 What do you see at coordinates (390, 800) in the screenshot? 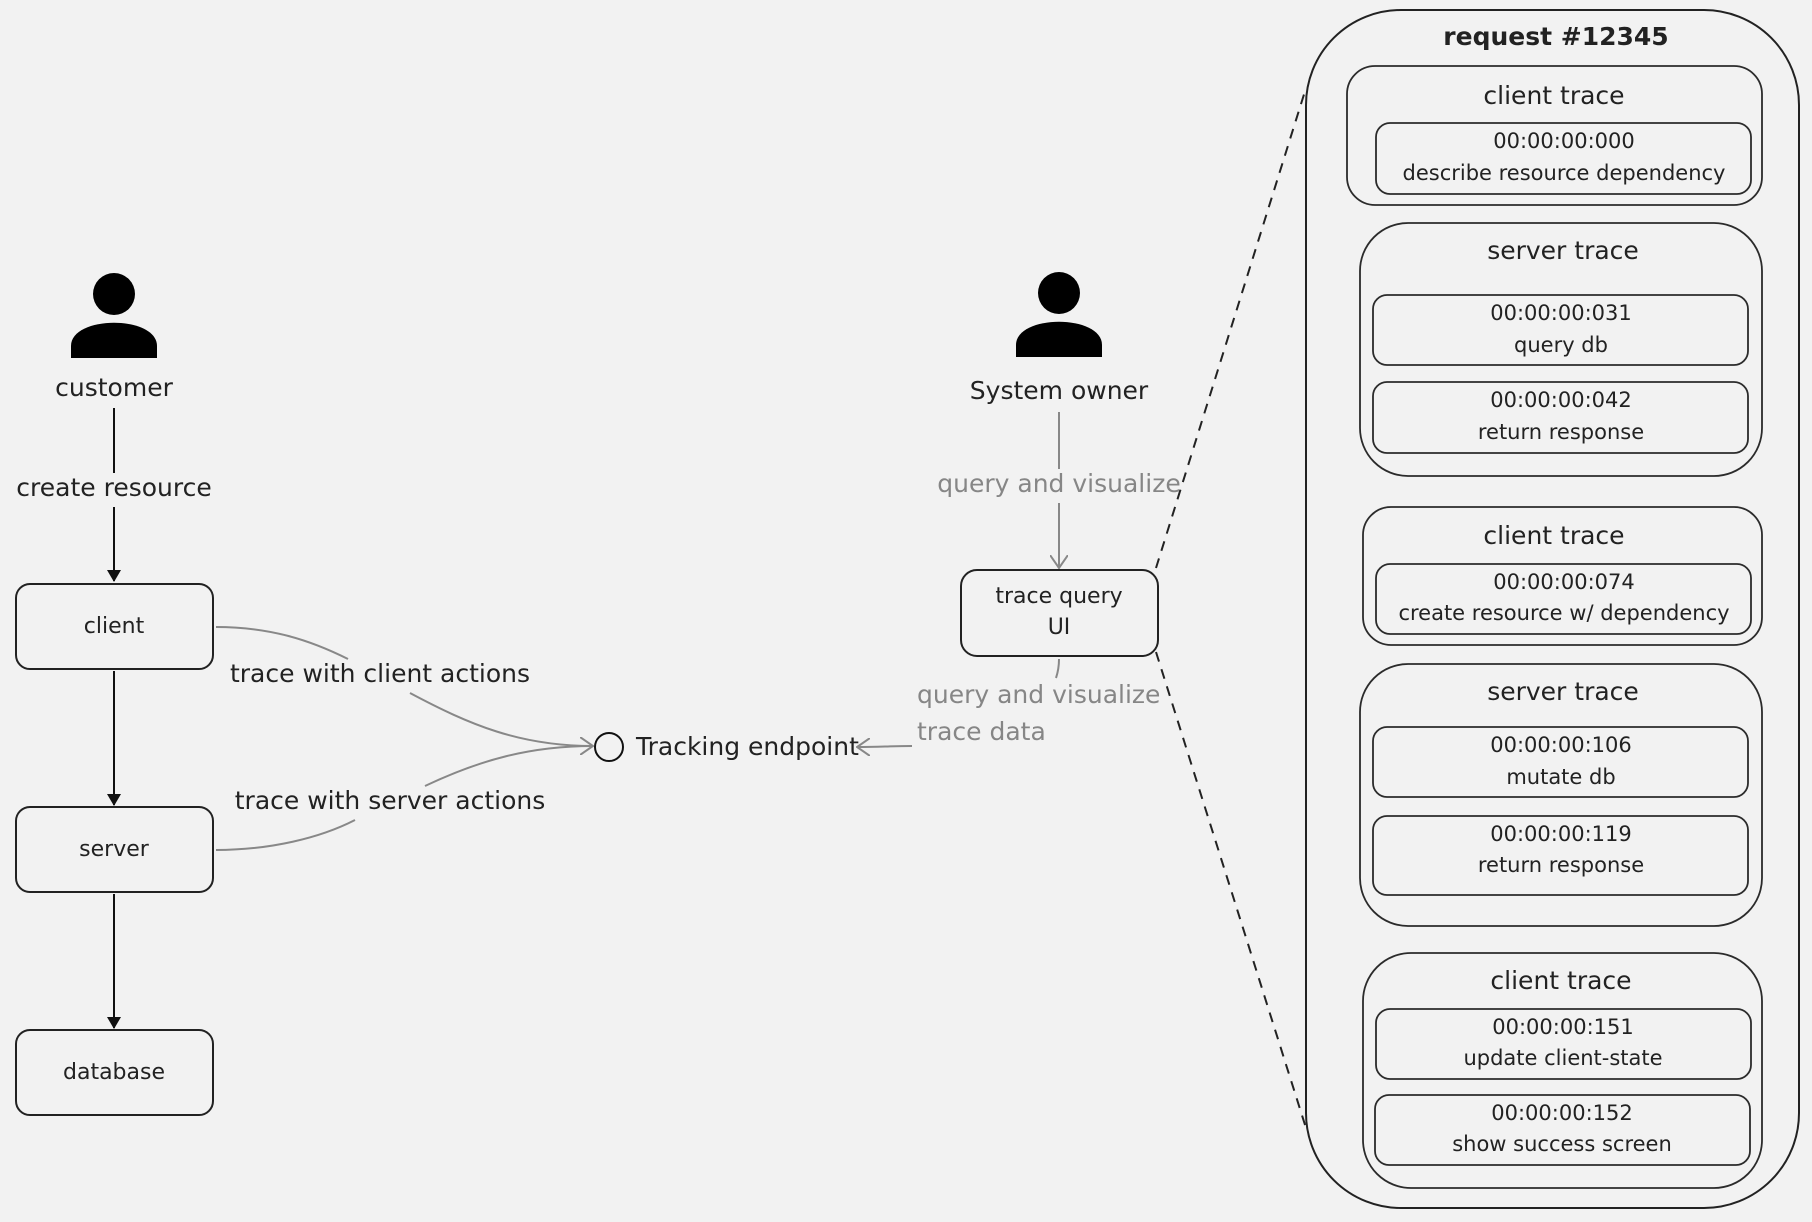
I see `trace-server-label: trace with server actions` at bounding box center [390, 800].